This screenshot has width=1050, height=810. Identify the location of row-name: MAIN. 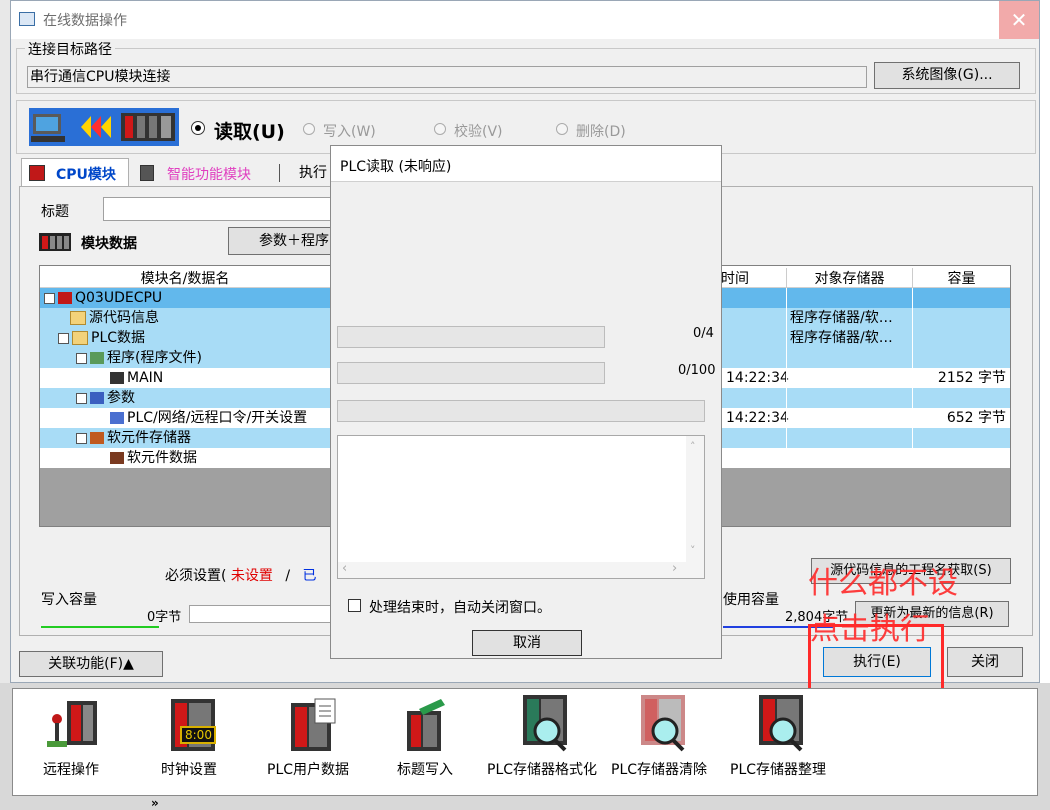
(145, 378).